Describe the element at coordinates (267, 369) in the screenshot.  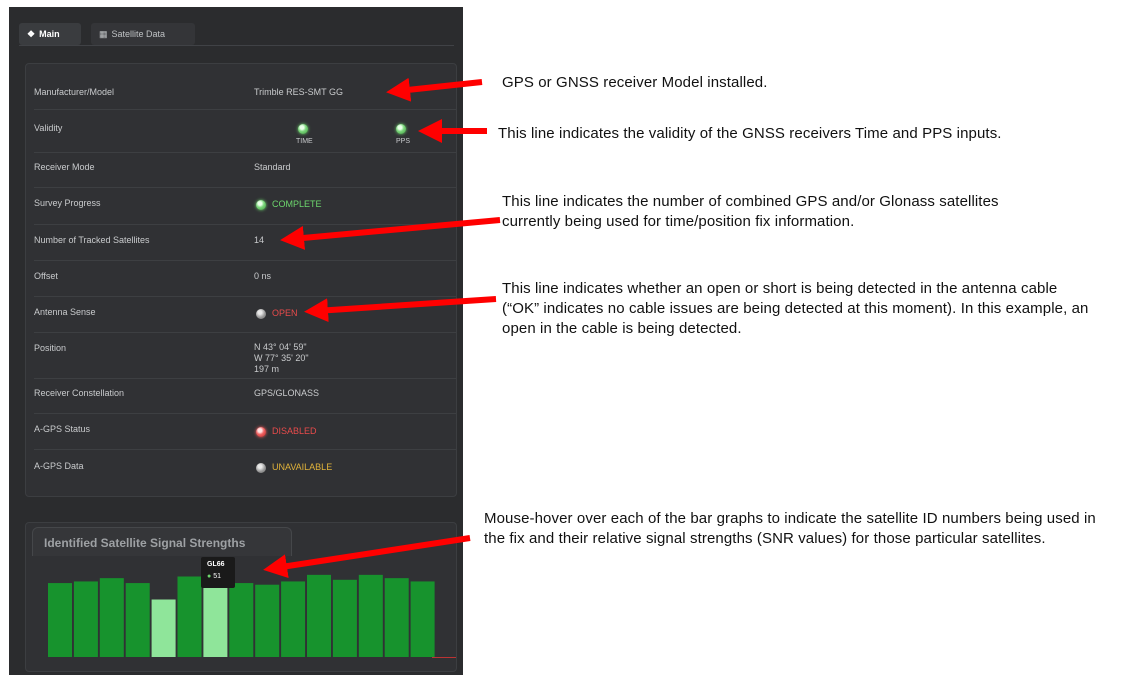
I see `position-altitude: 197 m` at that location.